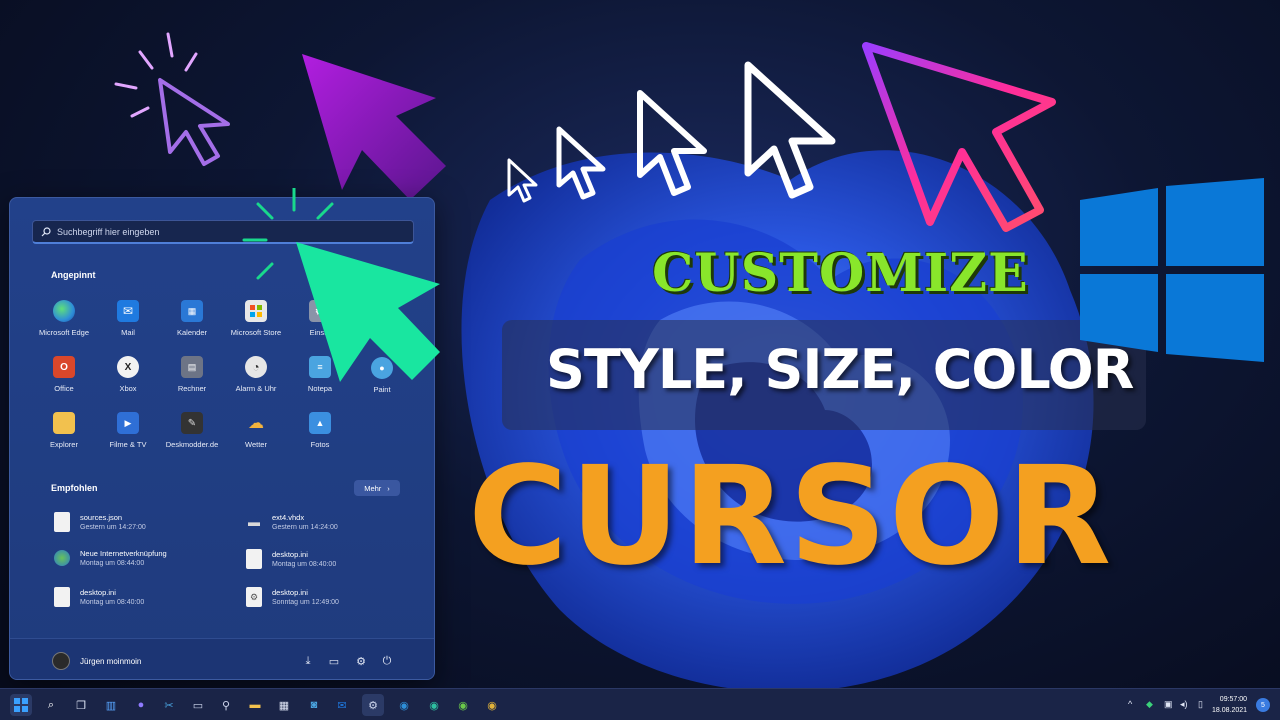 This screenshot has width=1280, height=720. What do you see at coordinates (62, 558) in the screenshot?
I see `globe-icon` at bounding box center [62, 558].